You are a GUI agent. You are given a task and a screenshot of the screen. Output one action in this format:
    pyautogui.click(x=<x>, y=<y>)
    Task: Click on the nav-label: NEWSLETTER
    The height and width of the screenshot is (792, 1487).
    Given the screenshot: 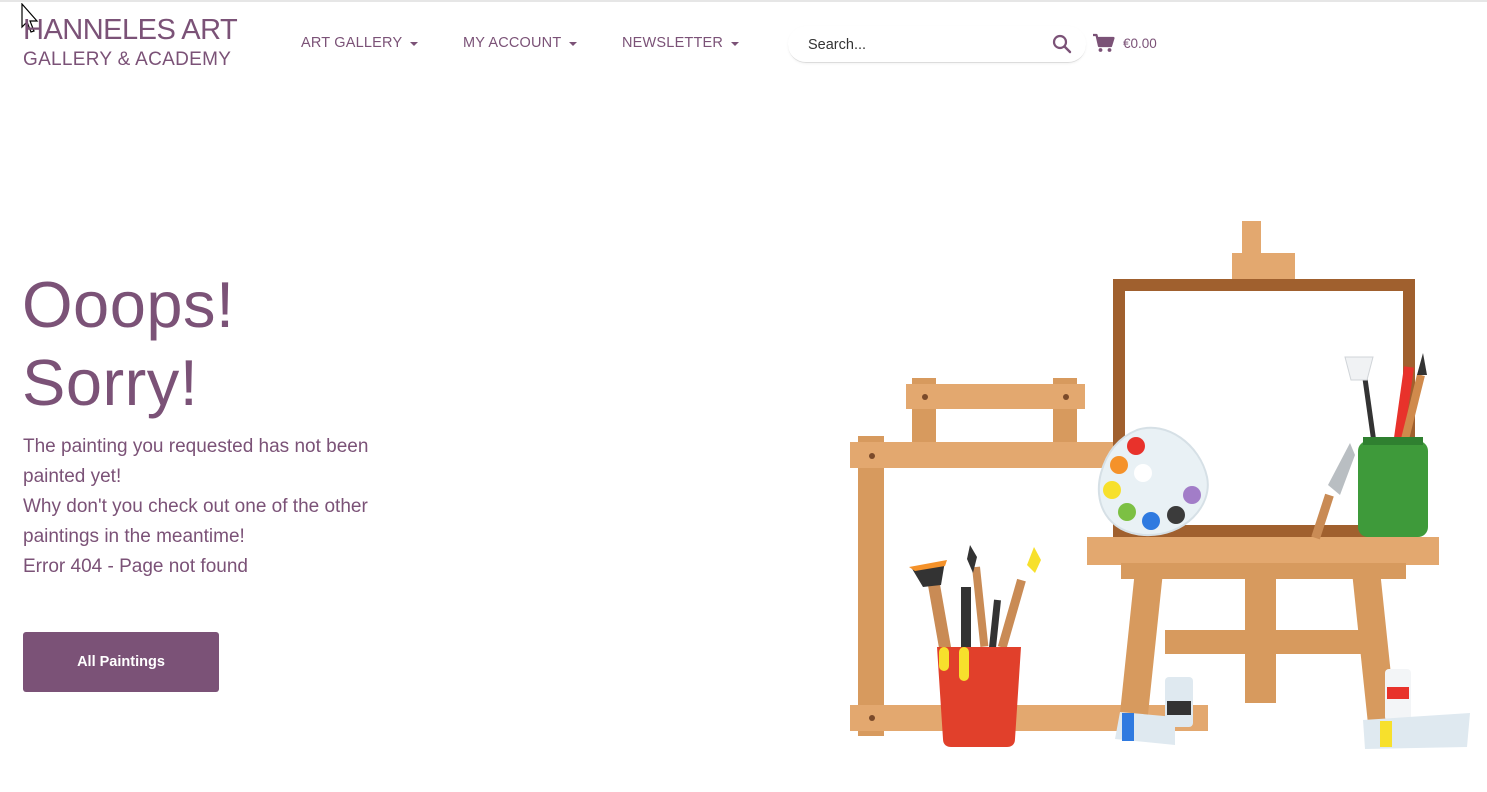 What is the action you would take?
    pyautogui.click(x=673, y=43)
    